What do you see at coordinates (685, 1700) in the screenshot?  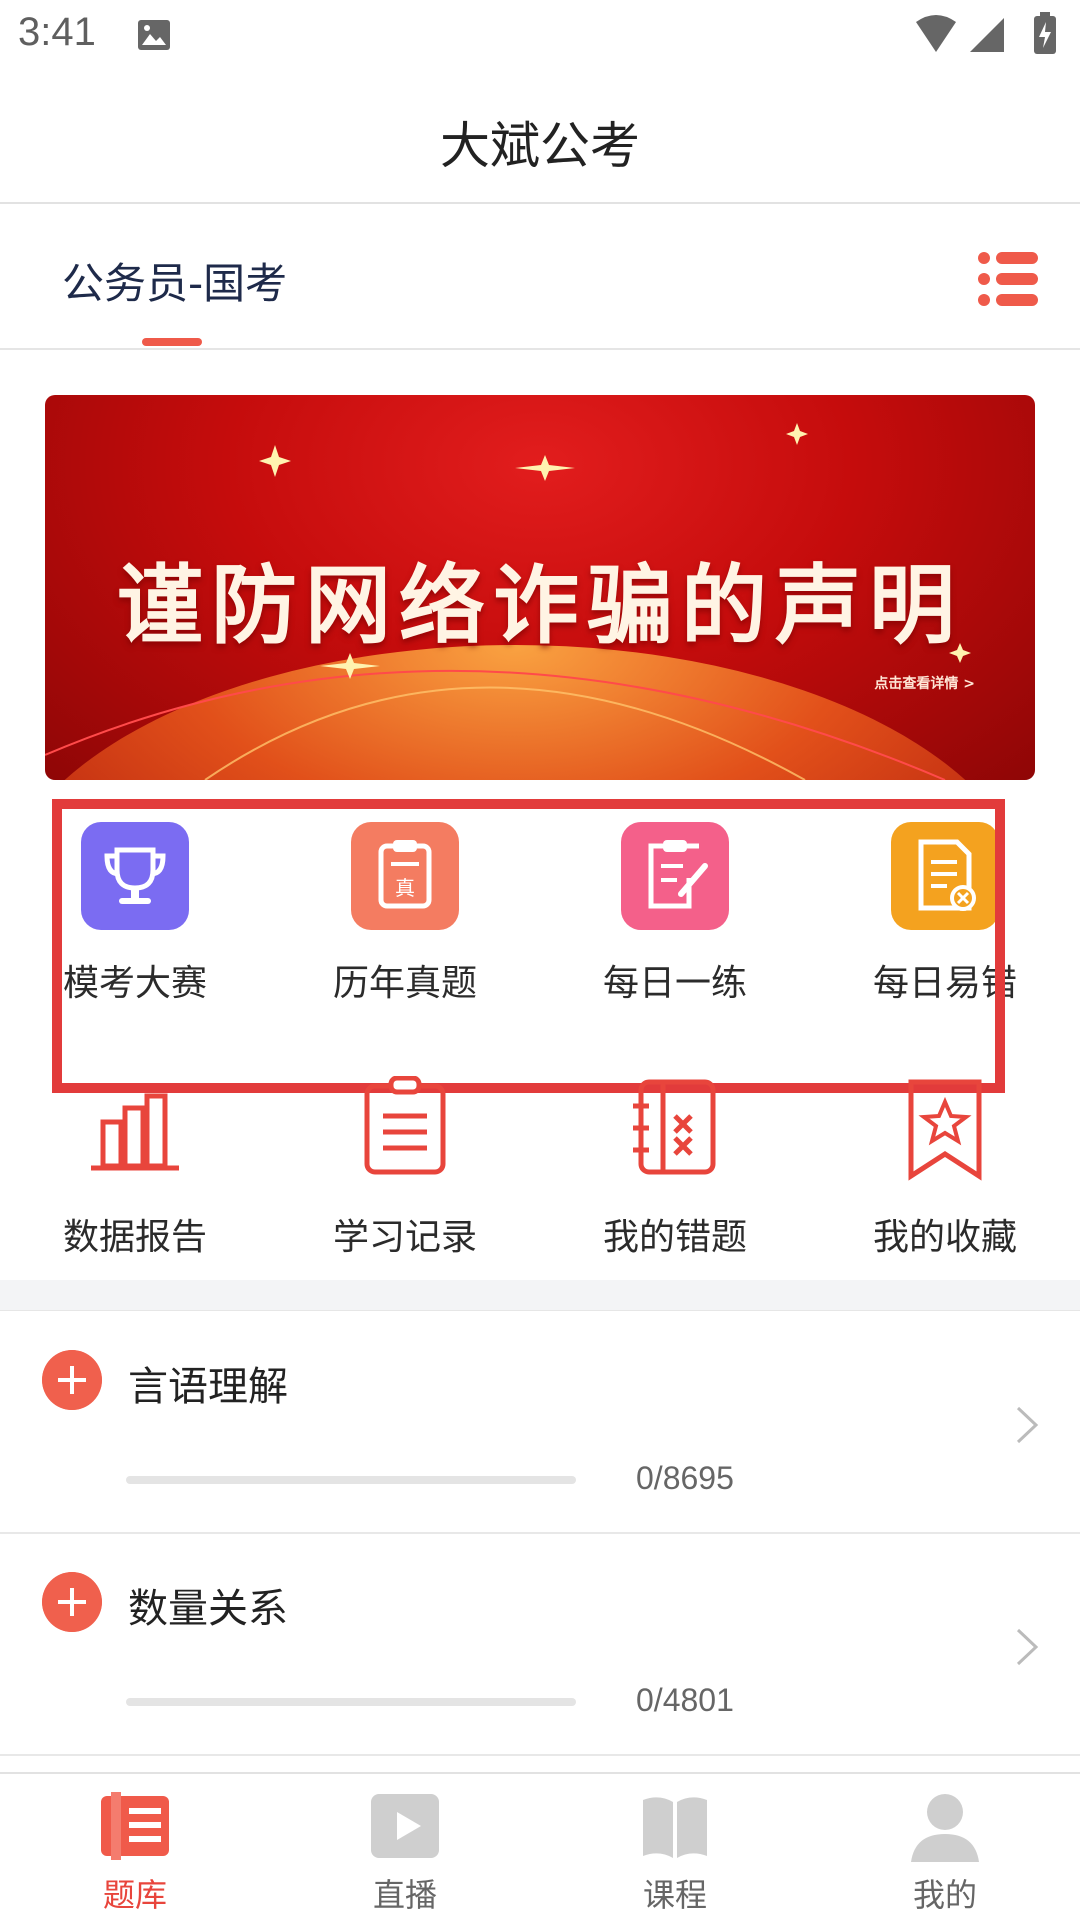 I see `progress-count: 0/4801` at bounding box center [685, 1700].